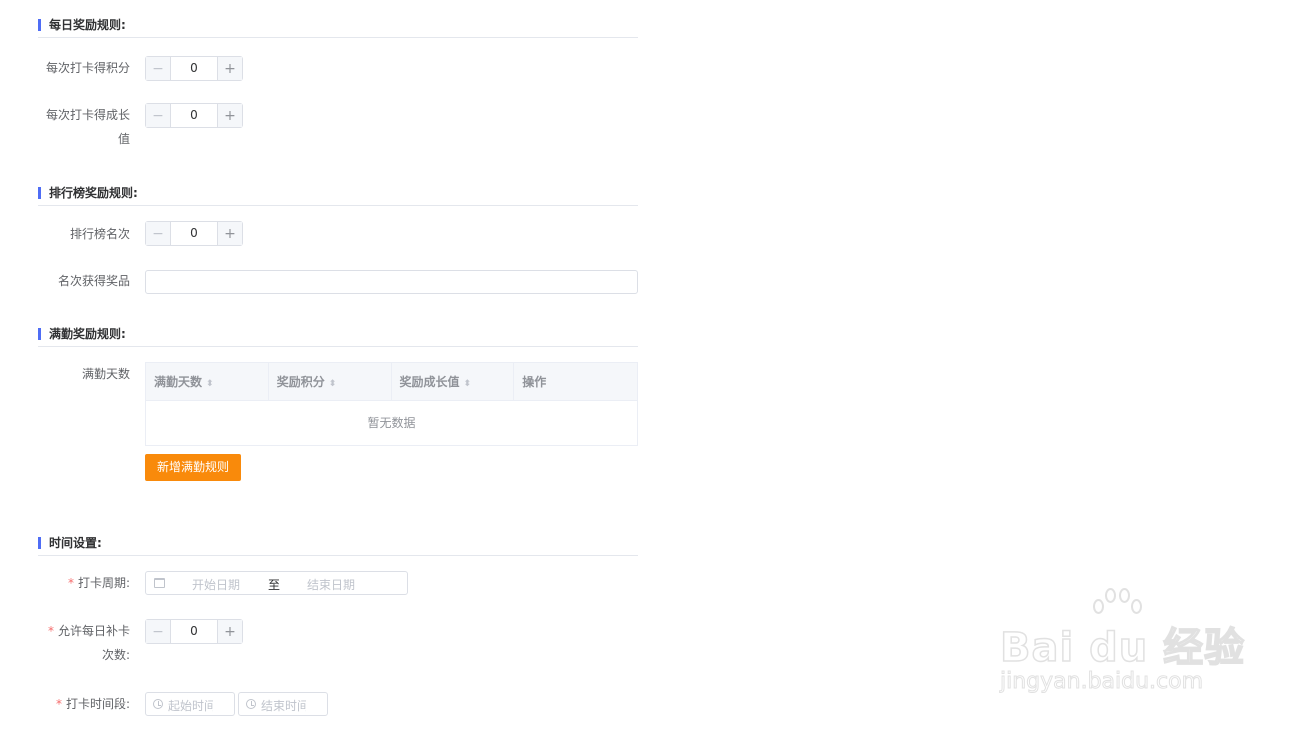  What do you see at coordinates (99, 234) in the screenshot?
I see `rank-position-label: 排行榜名次` at bounding box center [99, 234].